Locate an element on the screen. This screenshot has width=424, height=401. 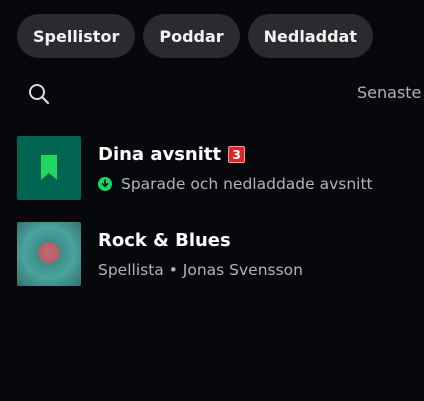
library-item-title: Rock & Blues is located at coordinates (164, 240).